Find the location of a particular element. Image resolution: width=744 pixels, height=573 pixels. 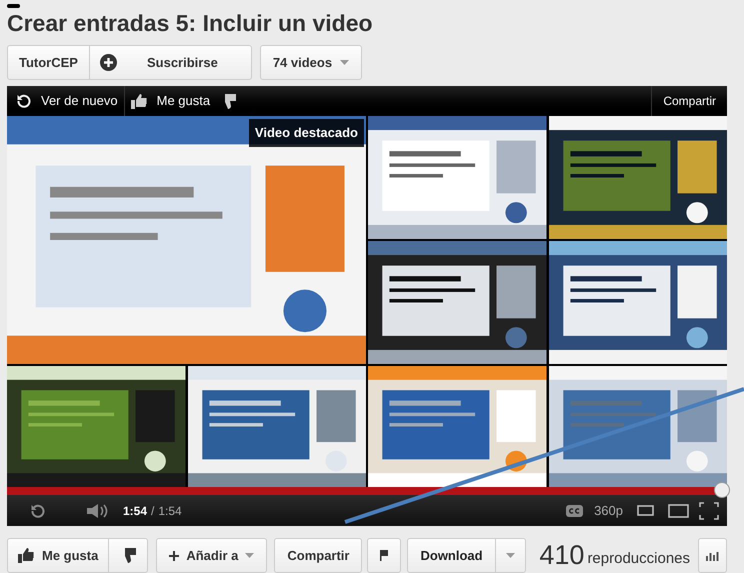

cut-off-mark is located at coordinates (13, 6).